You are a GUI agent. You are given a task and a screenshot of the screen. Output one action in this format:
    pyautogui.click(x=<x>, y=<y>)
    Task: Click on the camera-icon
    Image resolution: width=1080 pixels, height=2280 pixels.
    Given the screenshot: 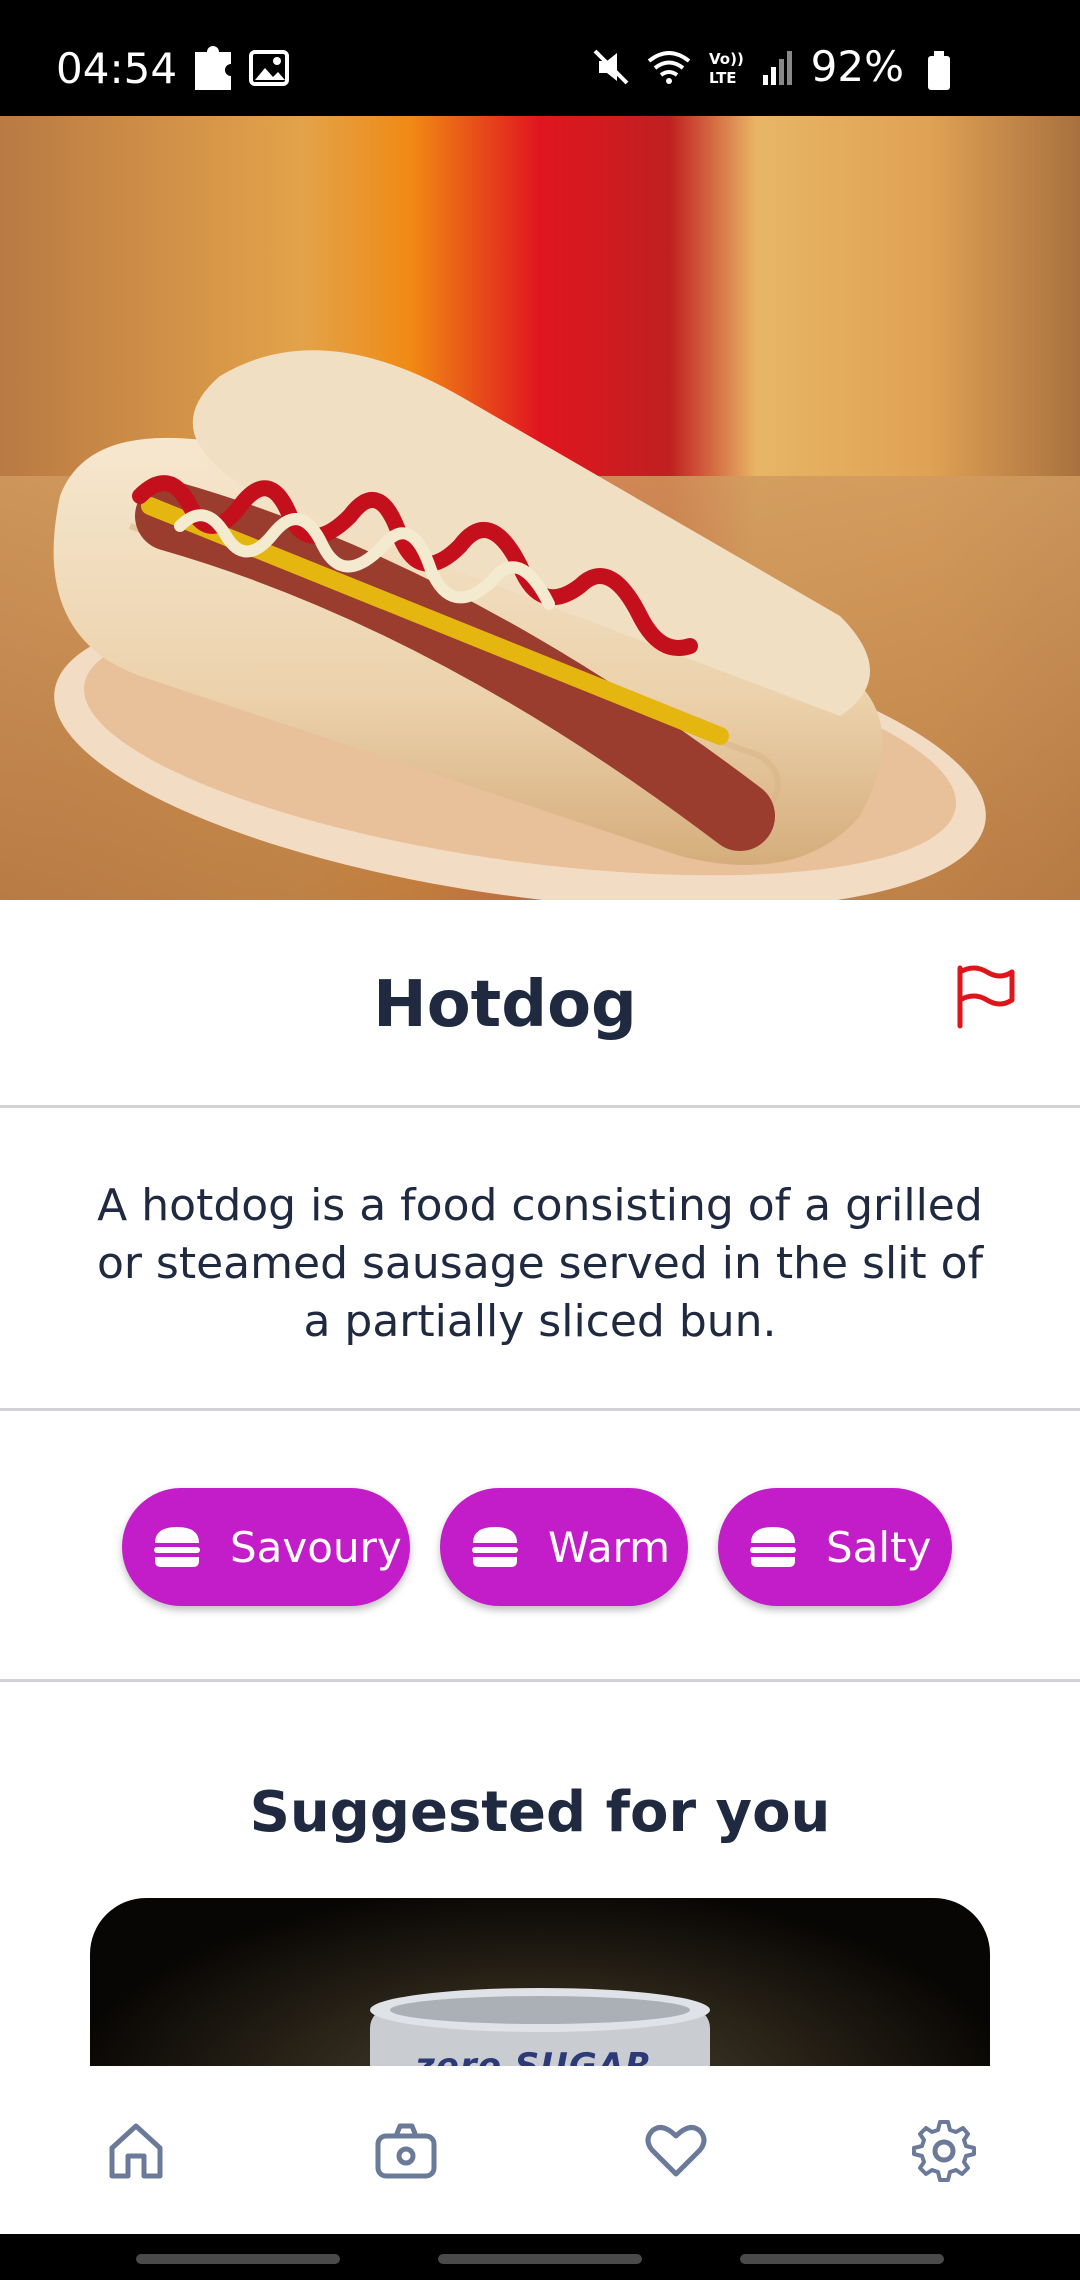 What is the action you would take?
    pyautogui.click(x=406, y=2151)
    